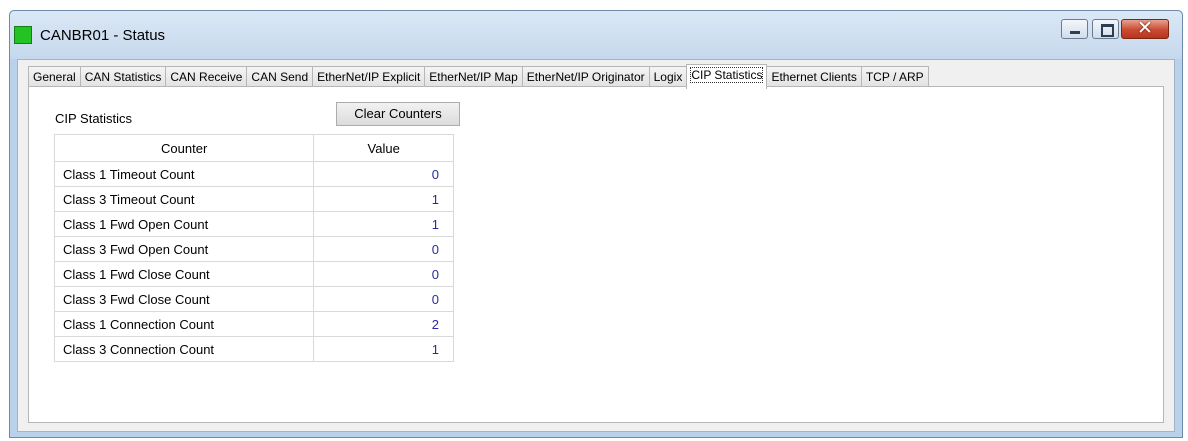  I want to click on table-row: Class 1 Fwd Open Count 1, so click(253, 224).